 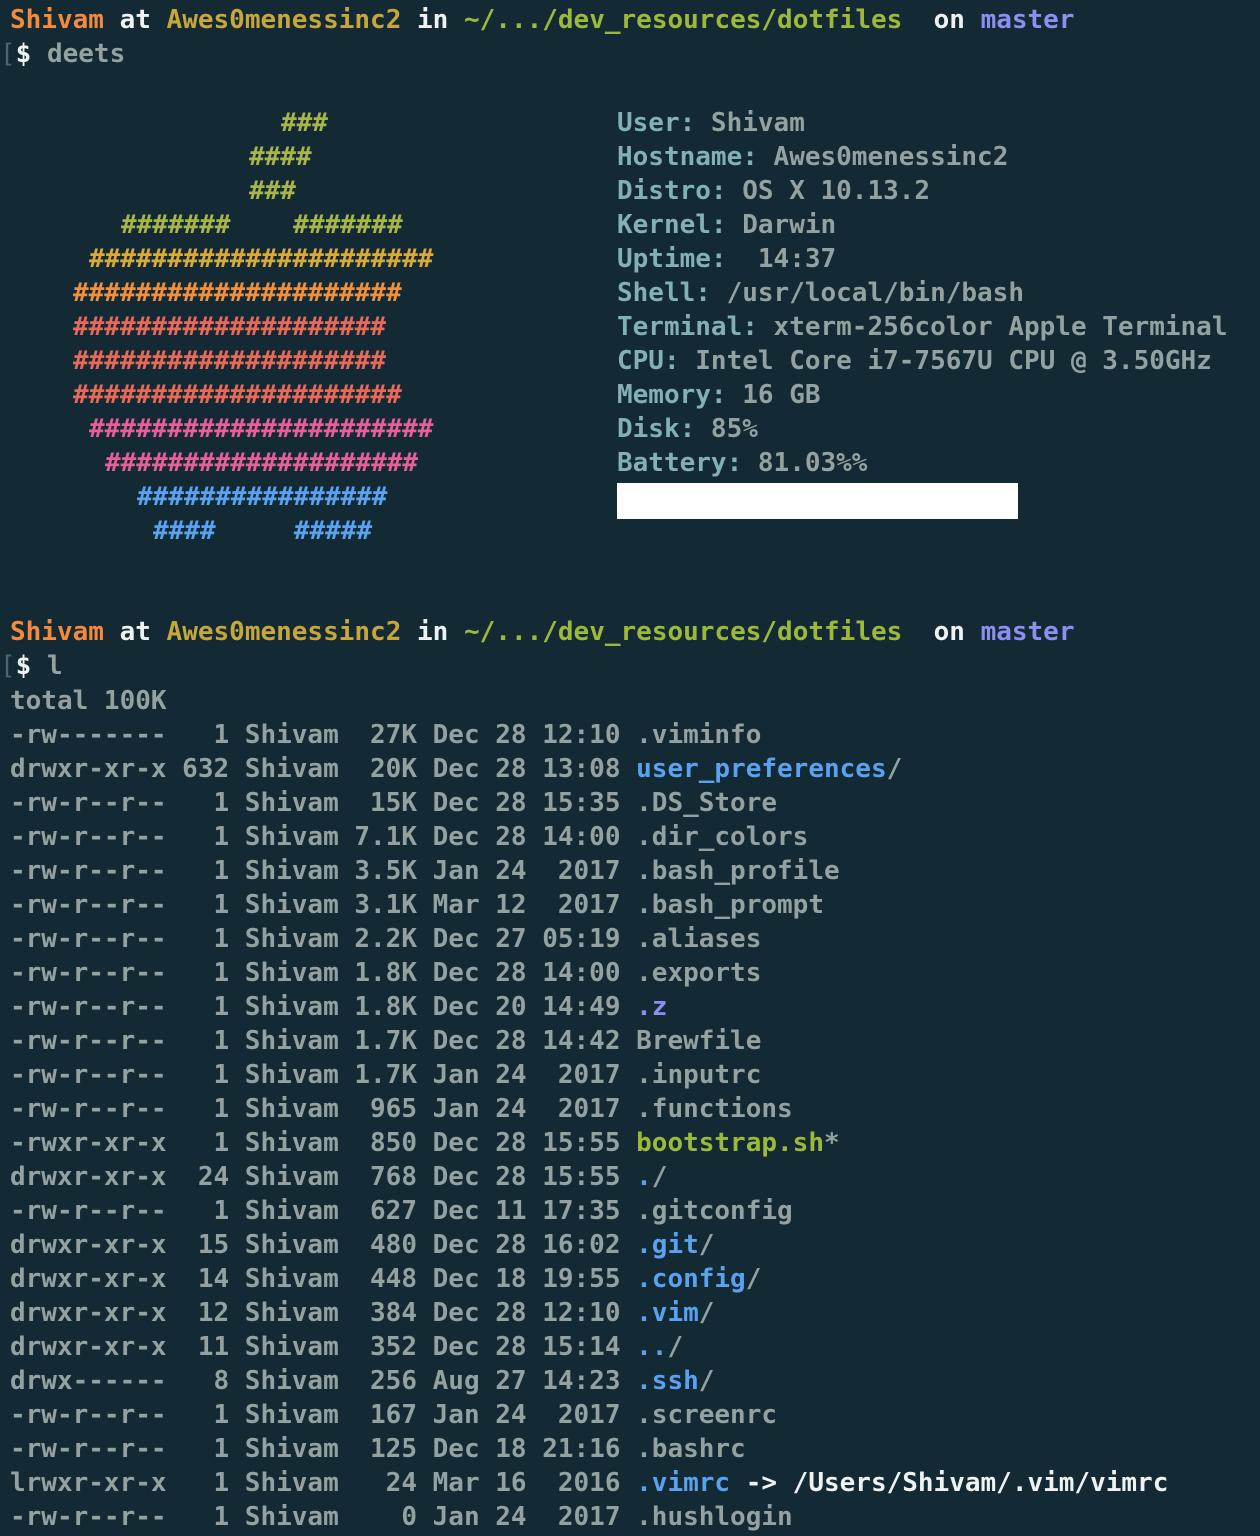 What do you see at coordinates (761, 769) in the screenshot?
I see `file-name: user_preferences` at bounding box center [761, 769].